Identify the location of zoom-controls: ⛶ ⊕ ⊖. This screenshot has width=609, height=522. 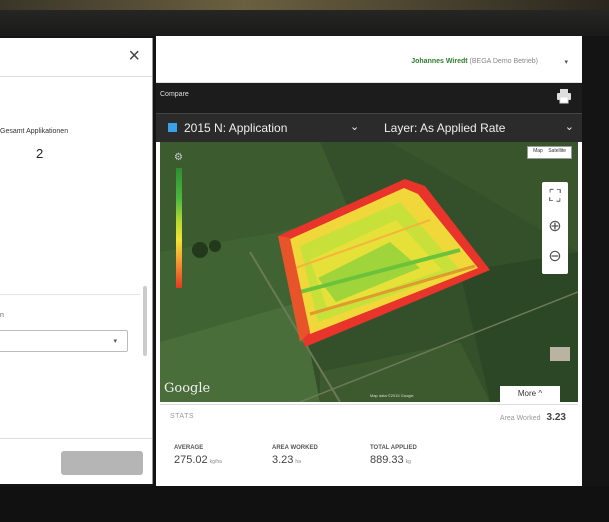
(555, 228).